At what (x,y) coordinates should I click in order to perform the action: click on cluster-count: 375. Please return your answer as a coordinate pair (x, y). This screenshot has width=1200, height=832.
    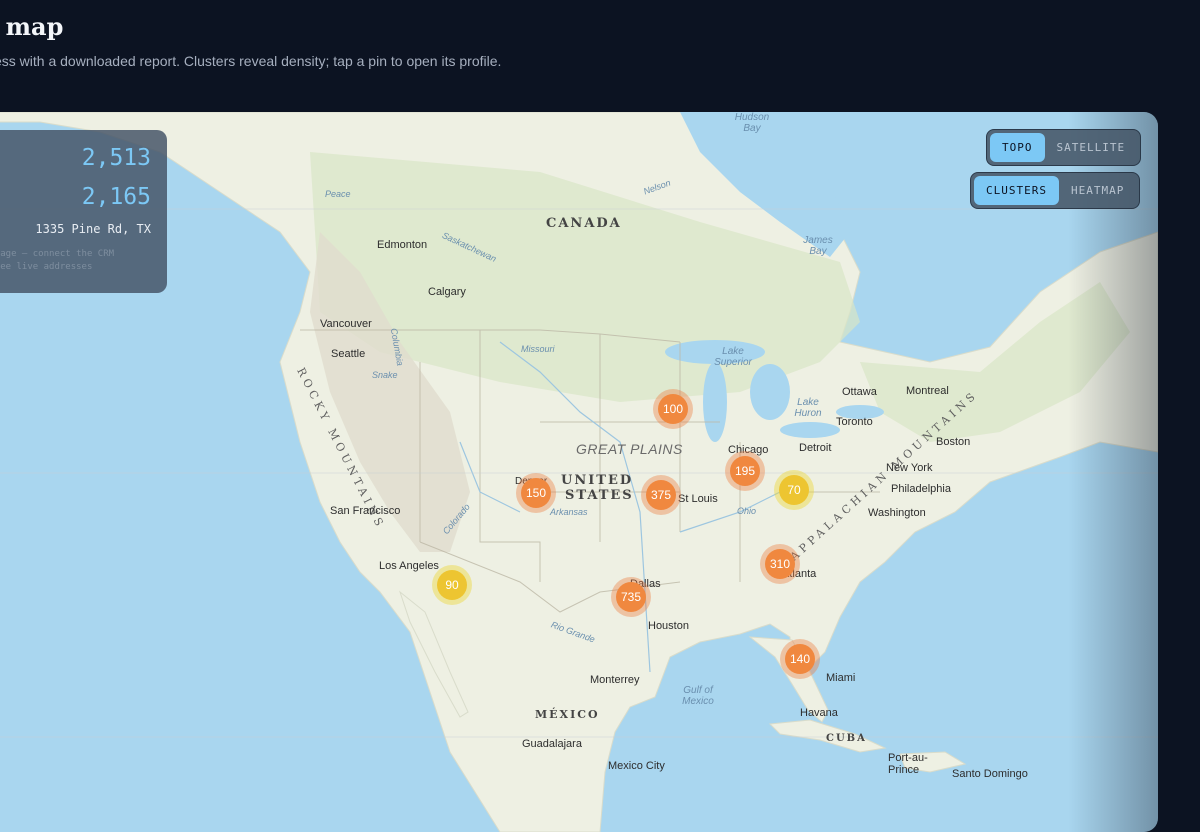
    Looking at the image, I should click on (661, 495).